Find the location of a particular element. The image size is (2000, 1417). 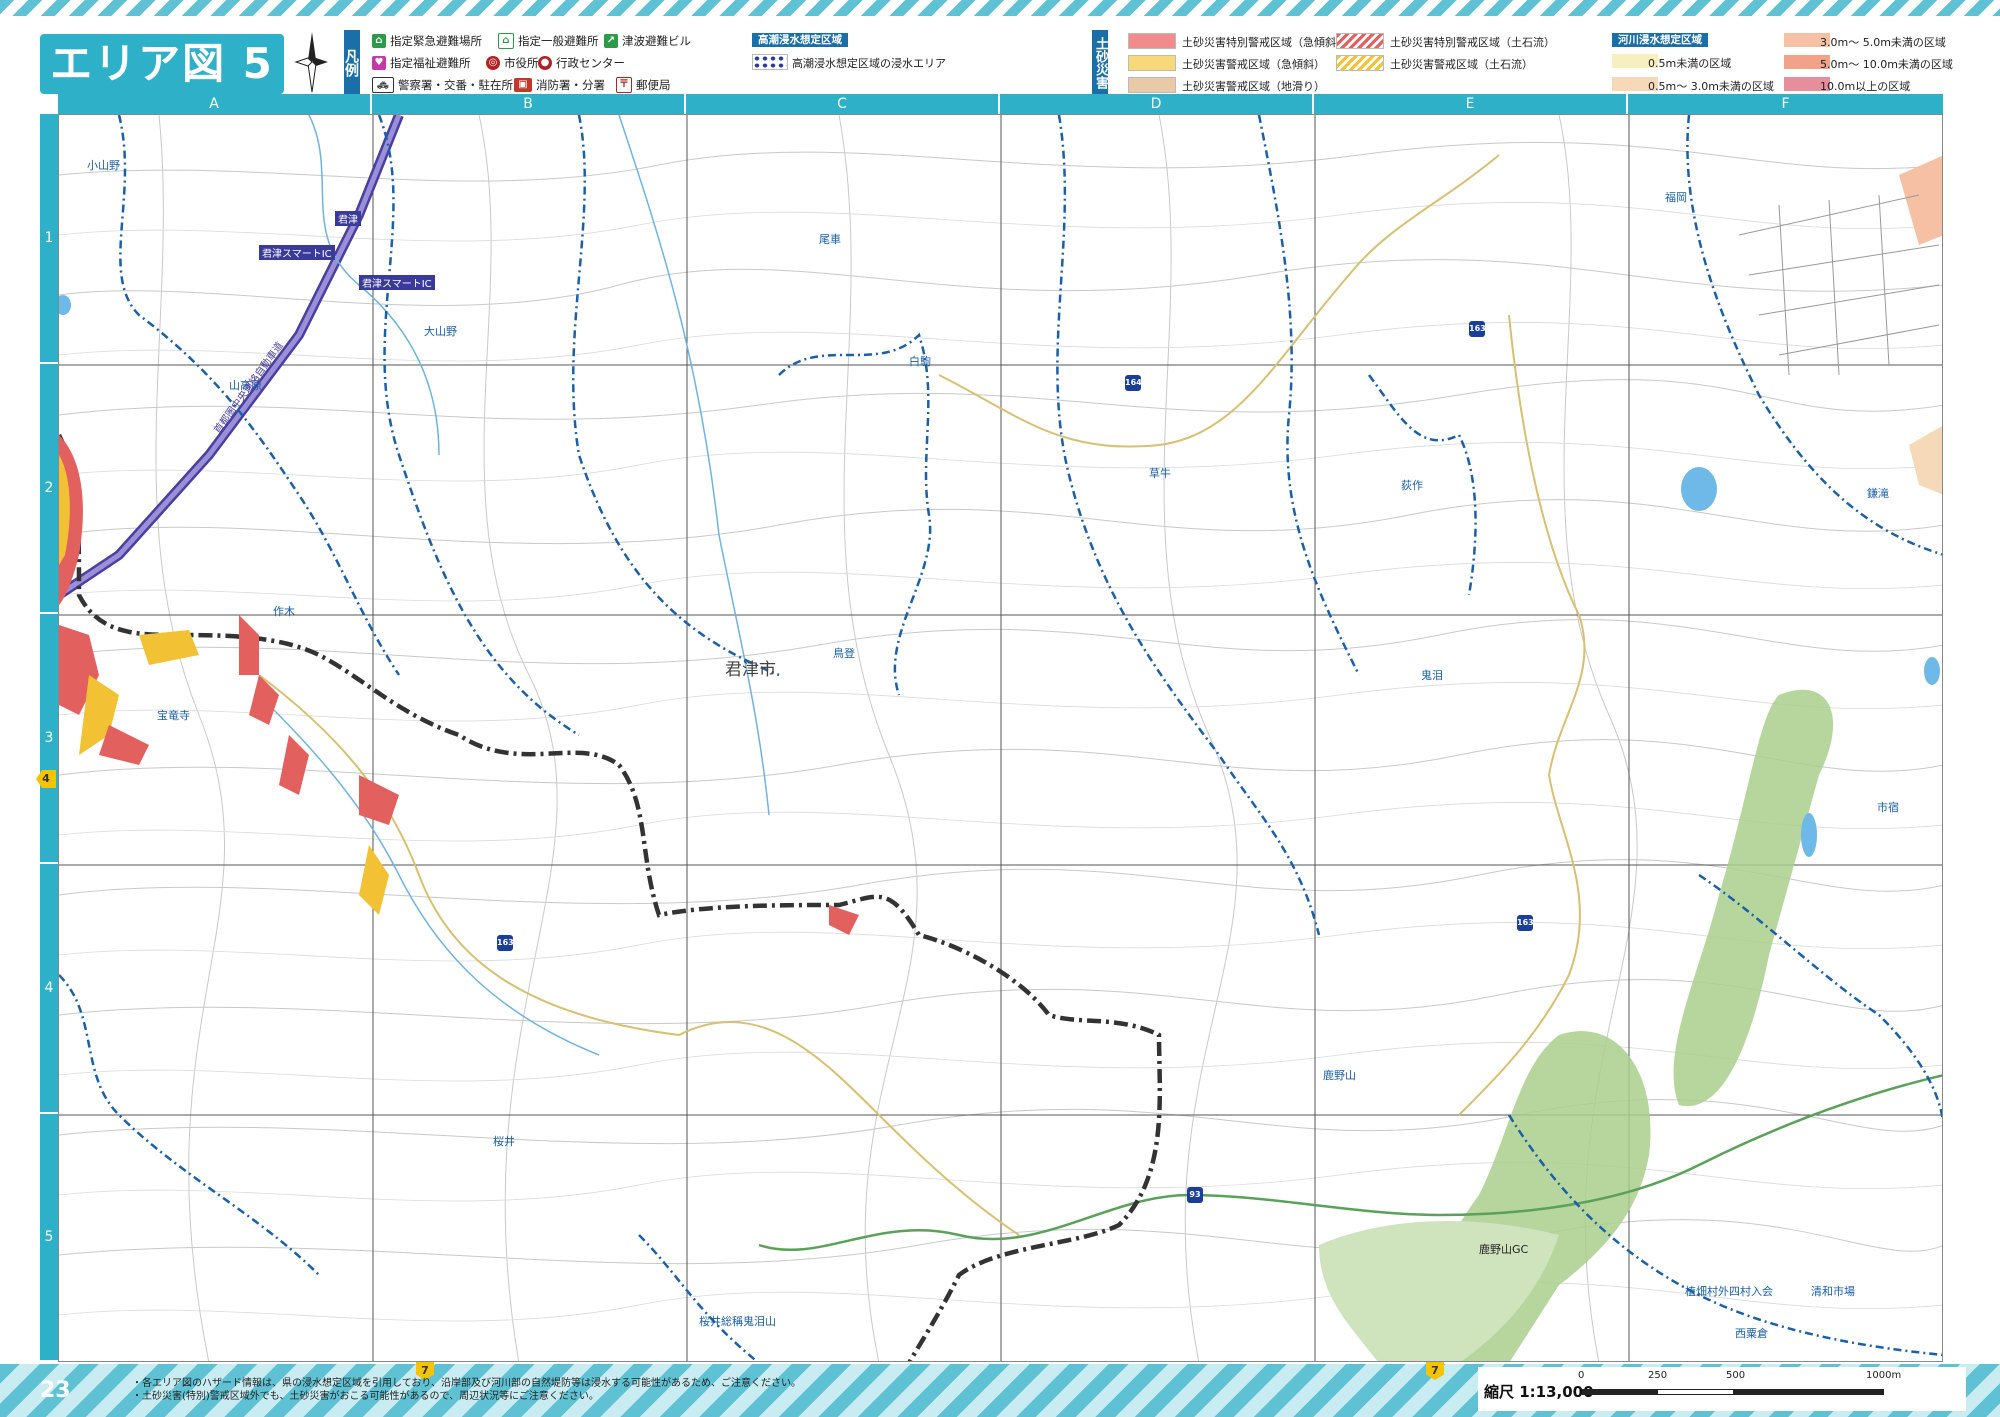

admin-center-icon: ● is located at coordinates (545, 63).